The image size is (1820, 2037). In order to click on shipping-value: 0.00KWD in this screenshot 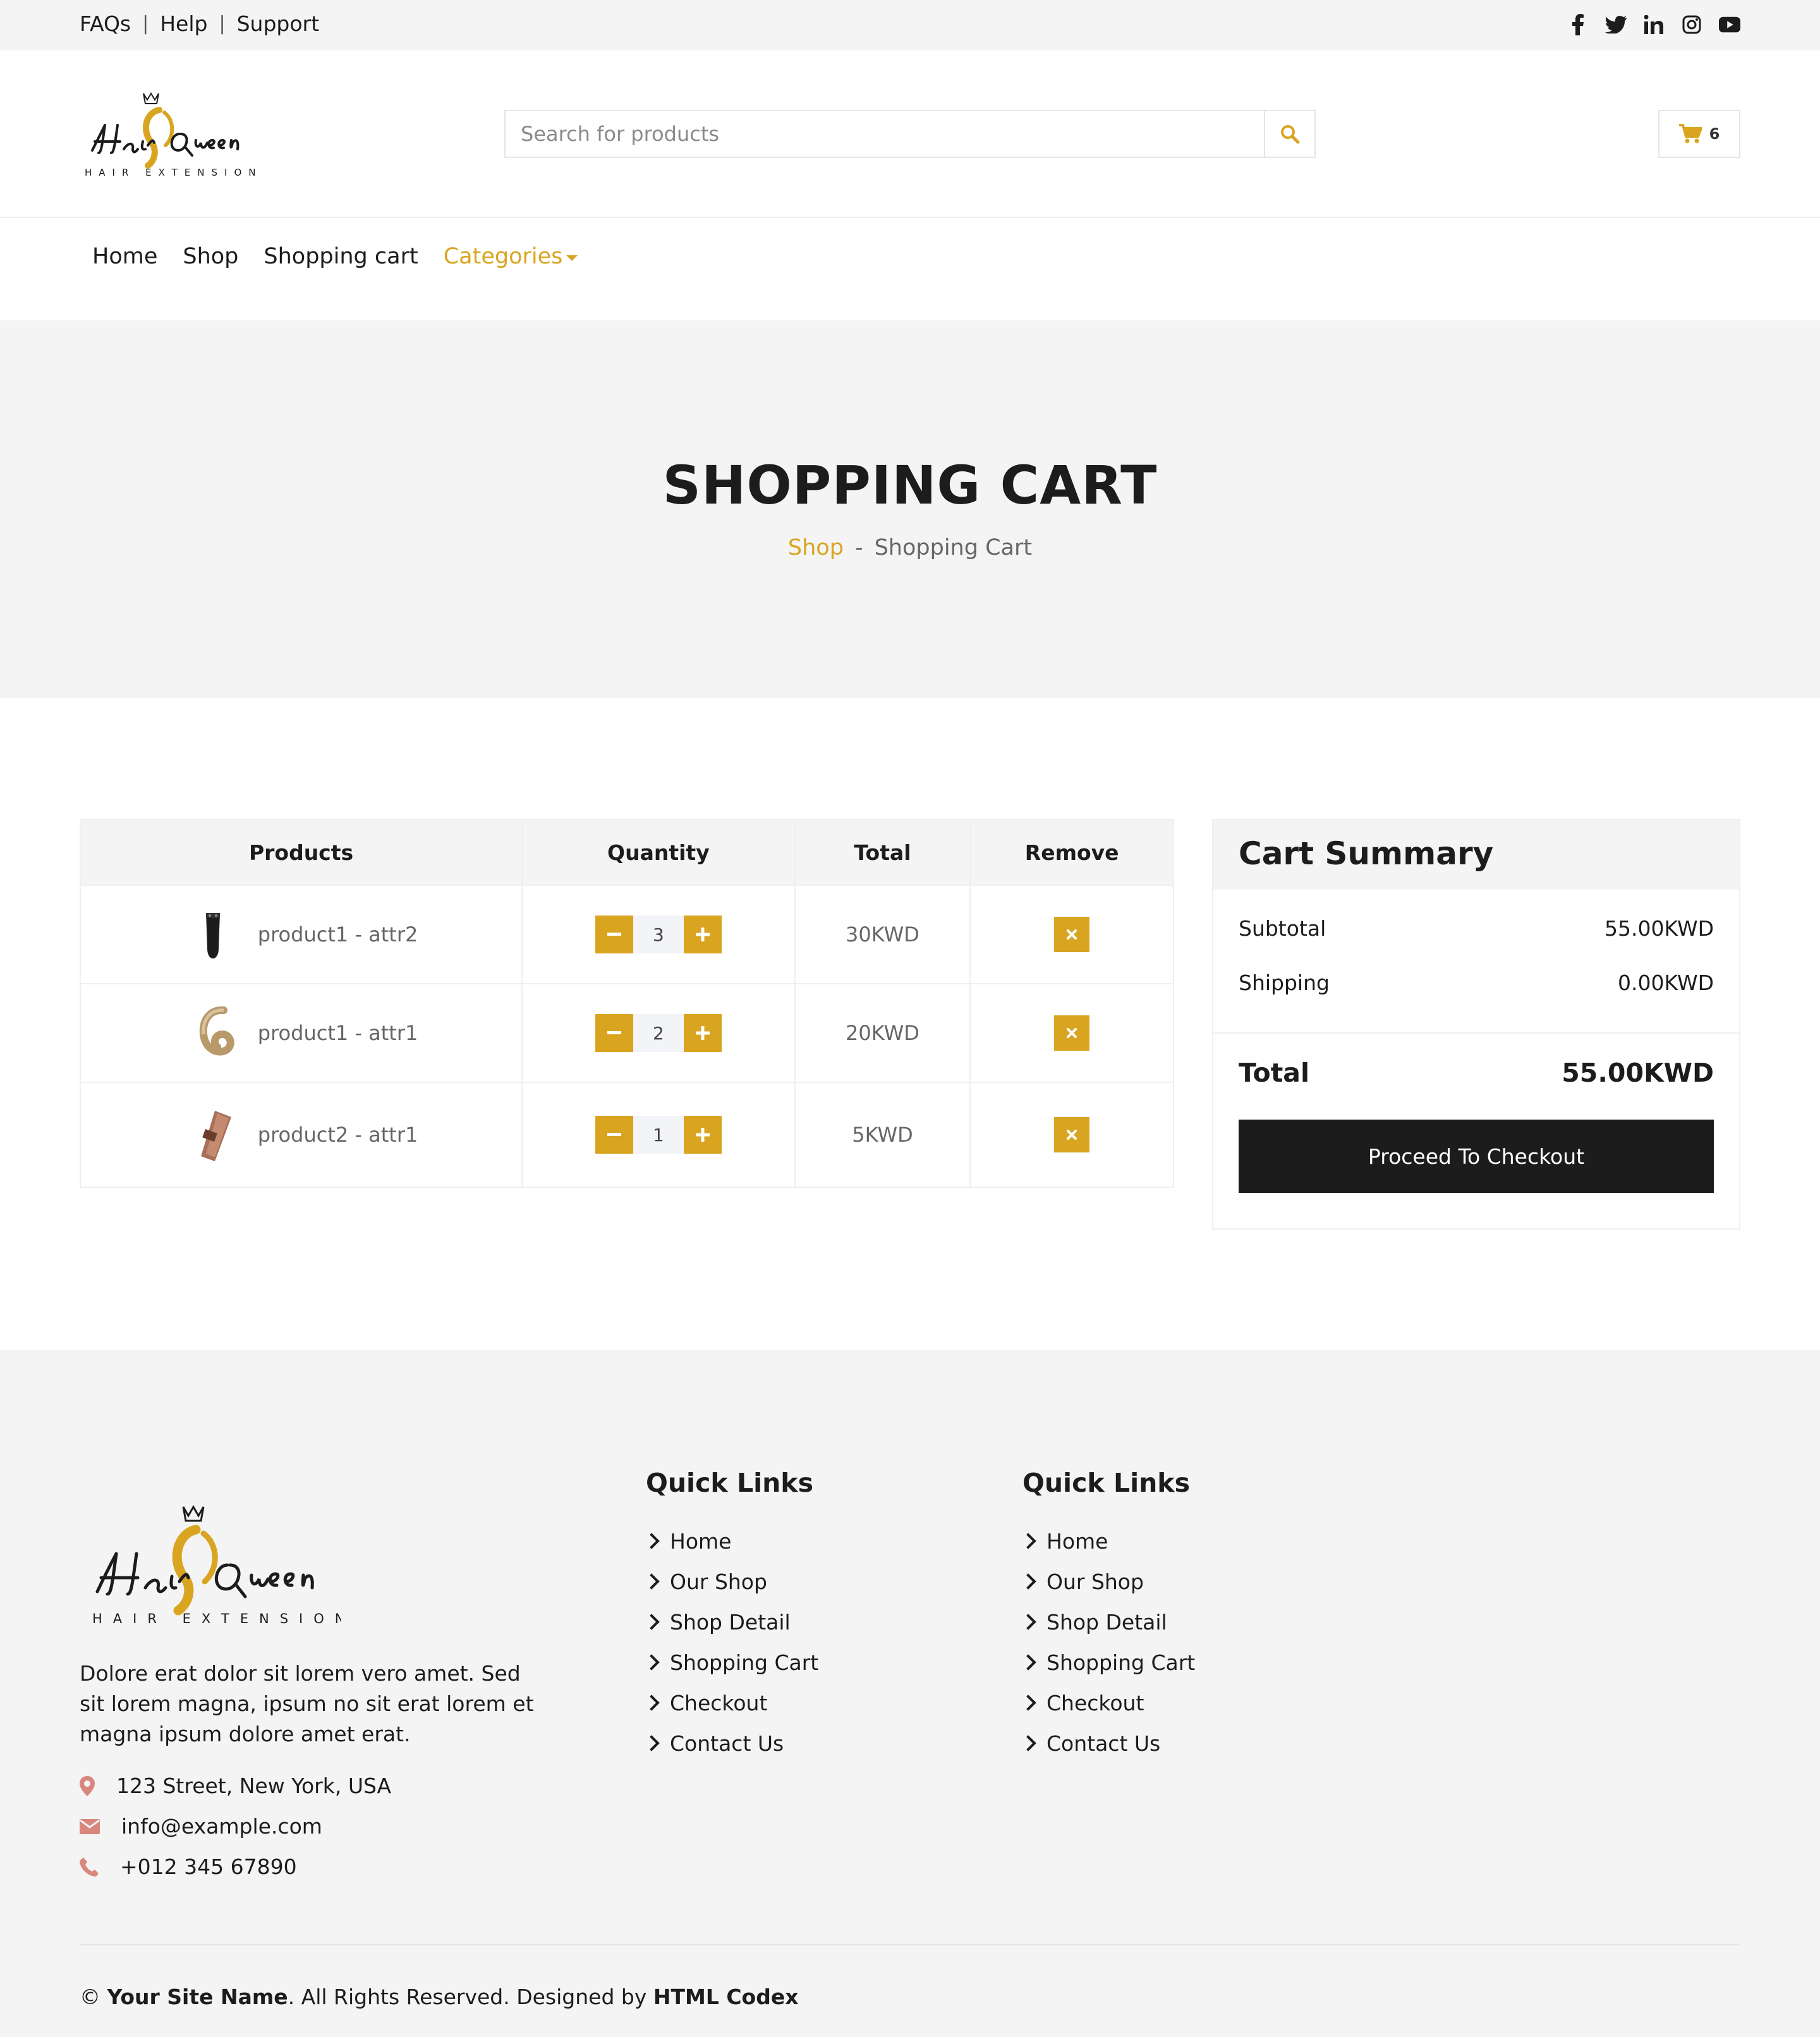, I will do `click(1666, 982)`.